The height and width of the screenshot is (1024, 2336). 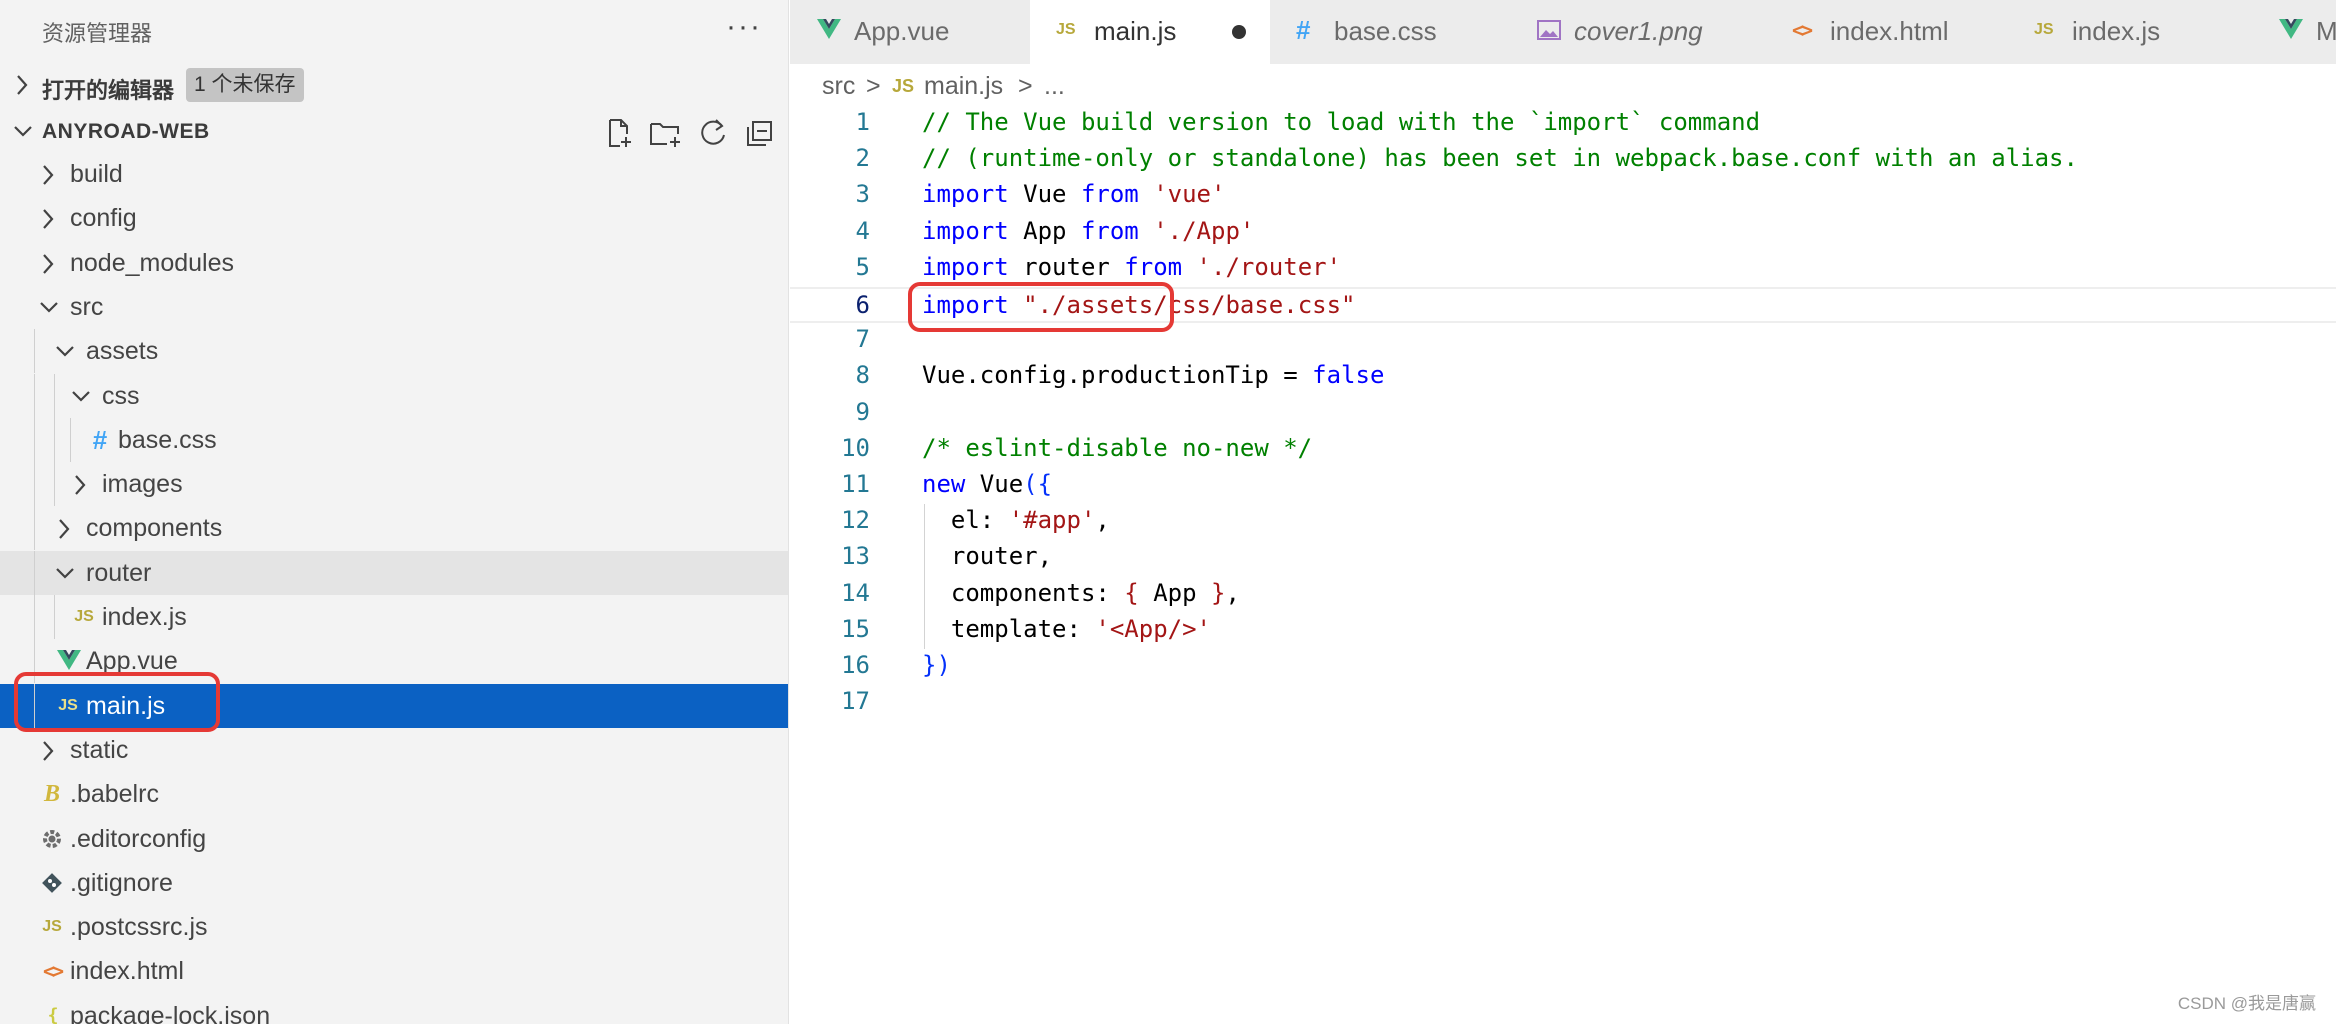 I want to click on tree-file-postcssrc-js: JS .postcssrc.js, so click(x=394, y=927).